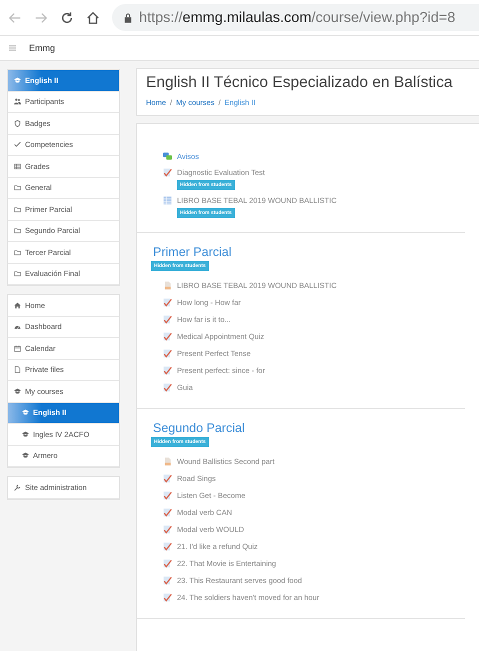  I want to click on calendar-icon, so click(17, 348).